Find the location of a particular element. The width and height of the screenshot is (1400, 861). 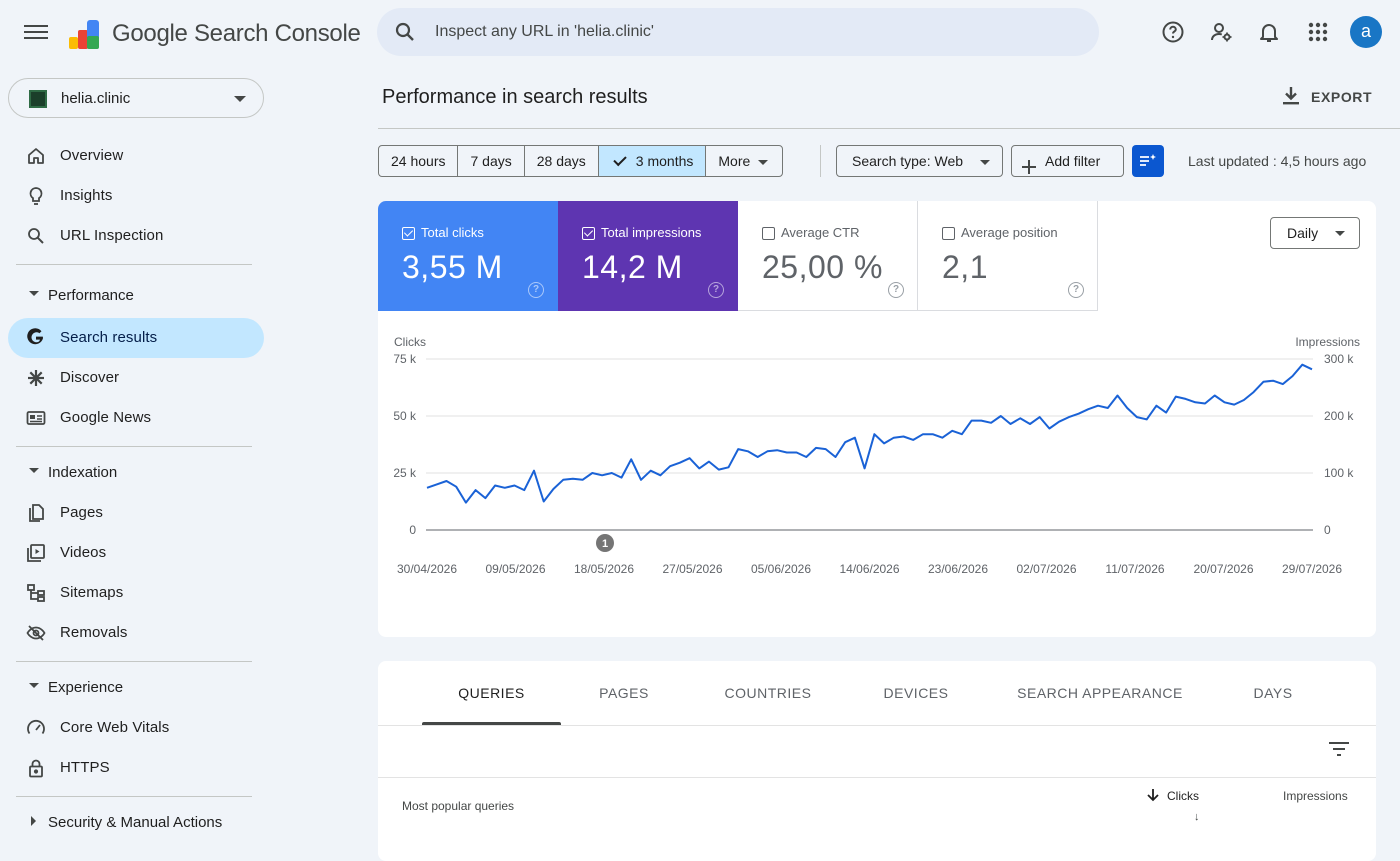

sidebar-item-https: HTTPS is located at coordinates (136, 768).